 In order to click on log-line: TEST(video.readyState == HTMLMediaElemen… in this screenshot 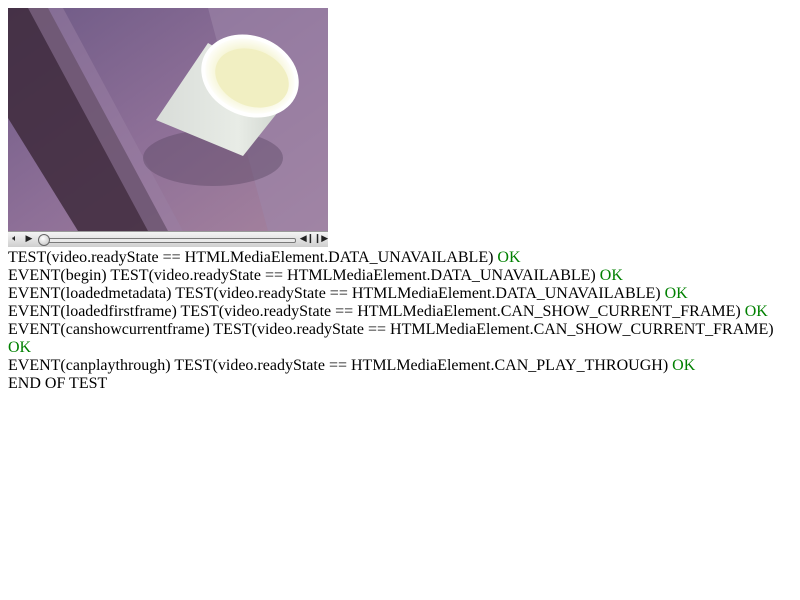, I will do `click(398, 258)`.